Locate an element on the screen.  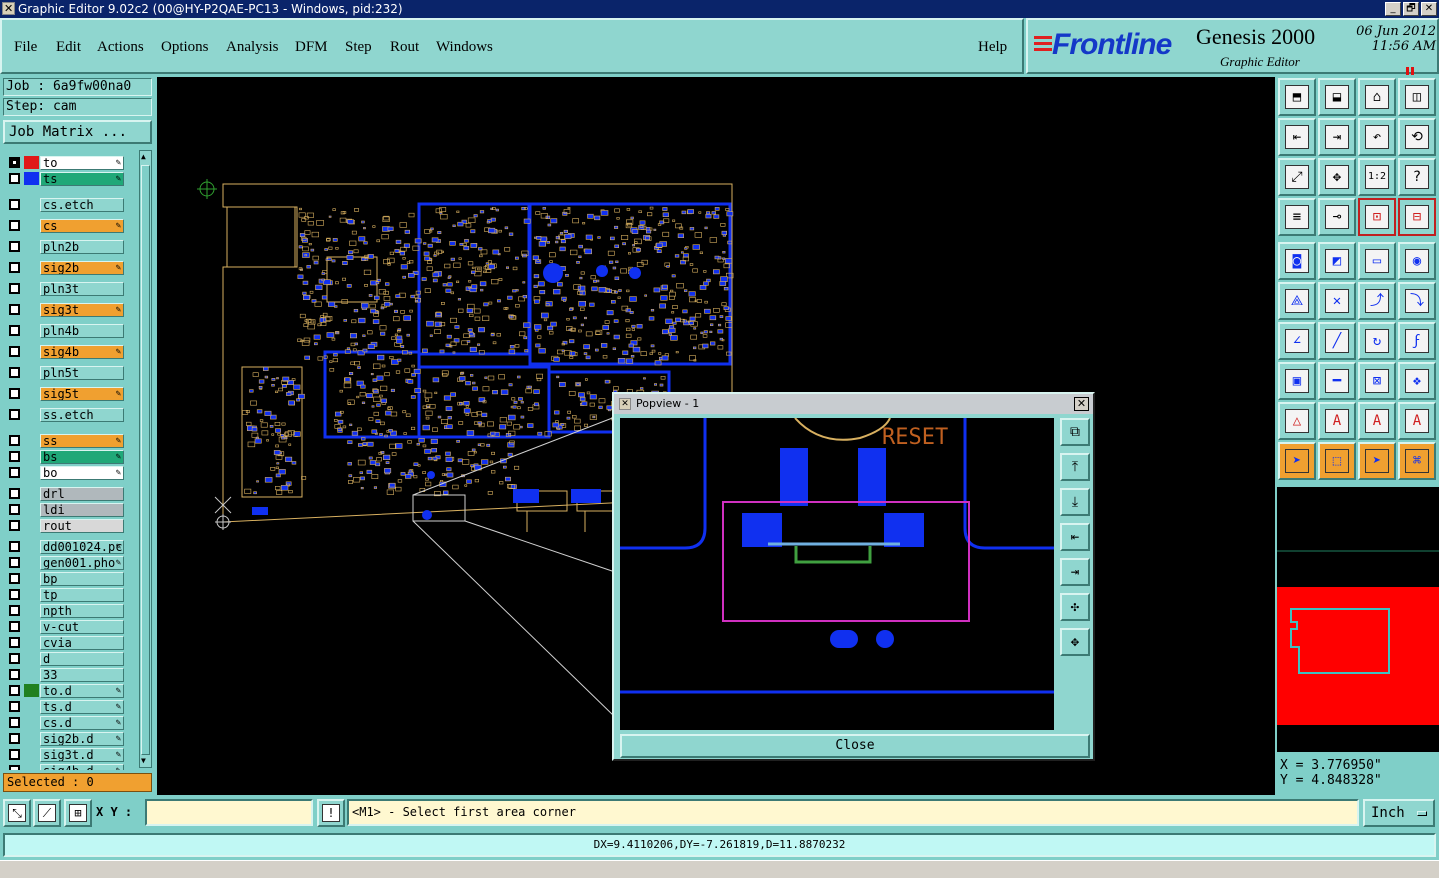
popview-pan-right-icon: ⇥ is located at coordinates (1075, 572).